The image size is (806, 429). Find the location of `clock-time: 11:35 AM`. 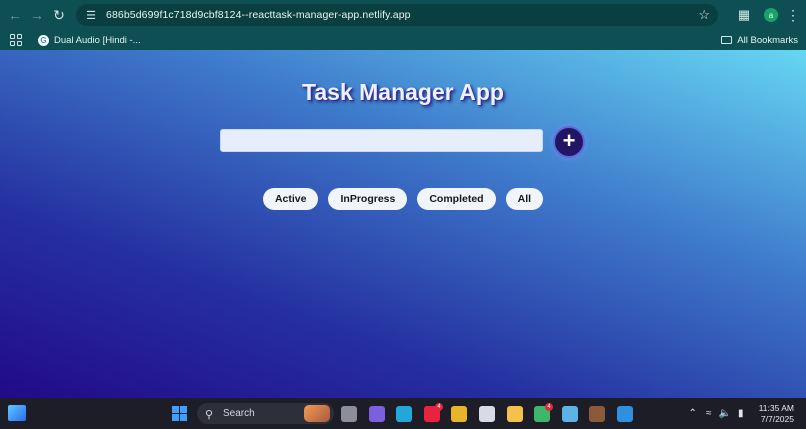

clock-time: 11:35 AM is located at coordinates (776, 407).